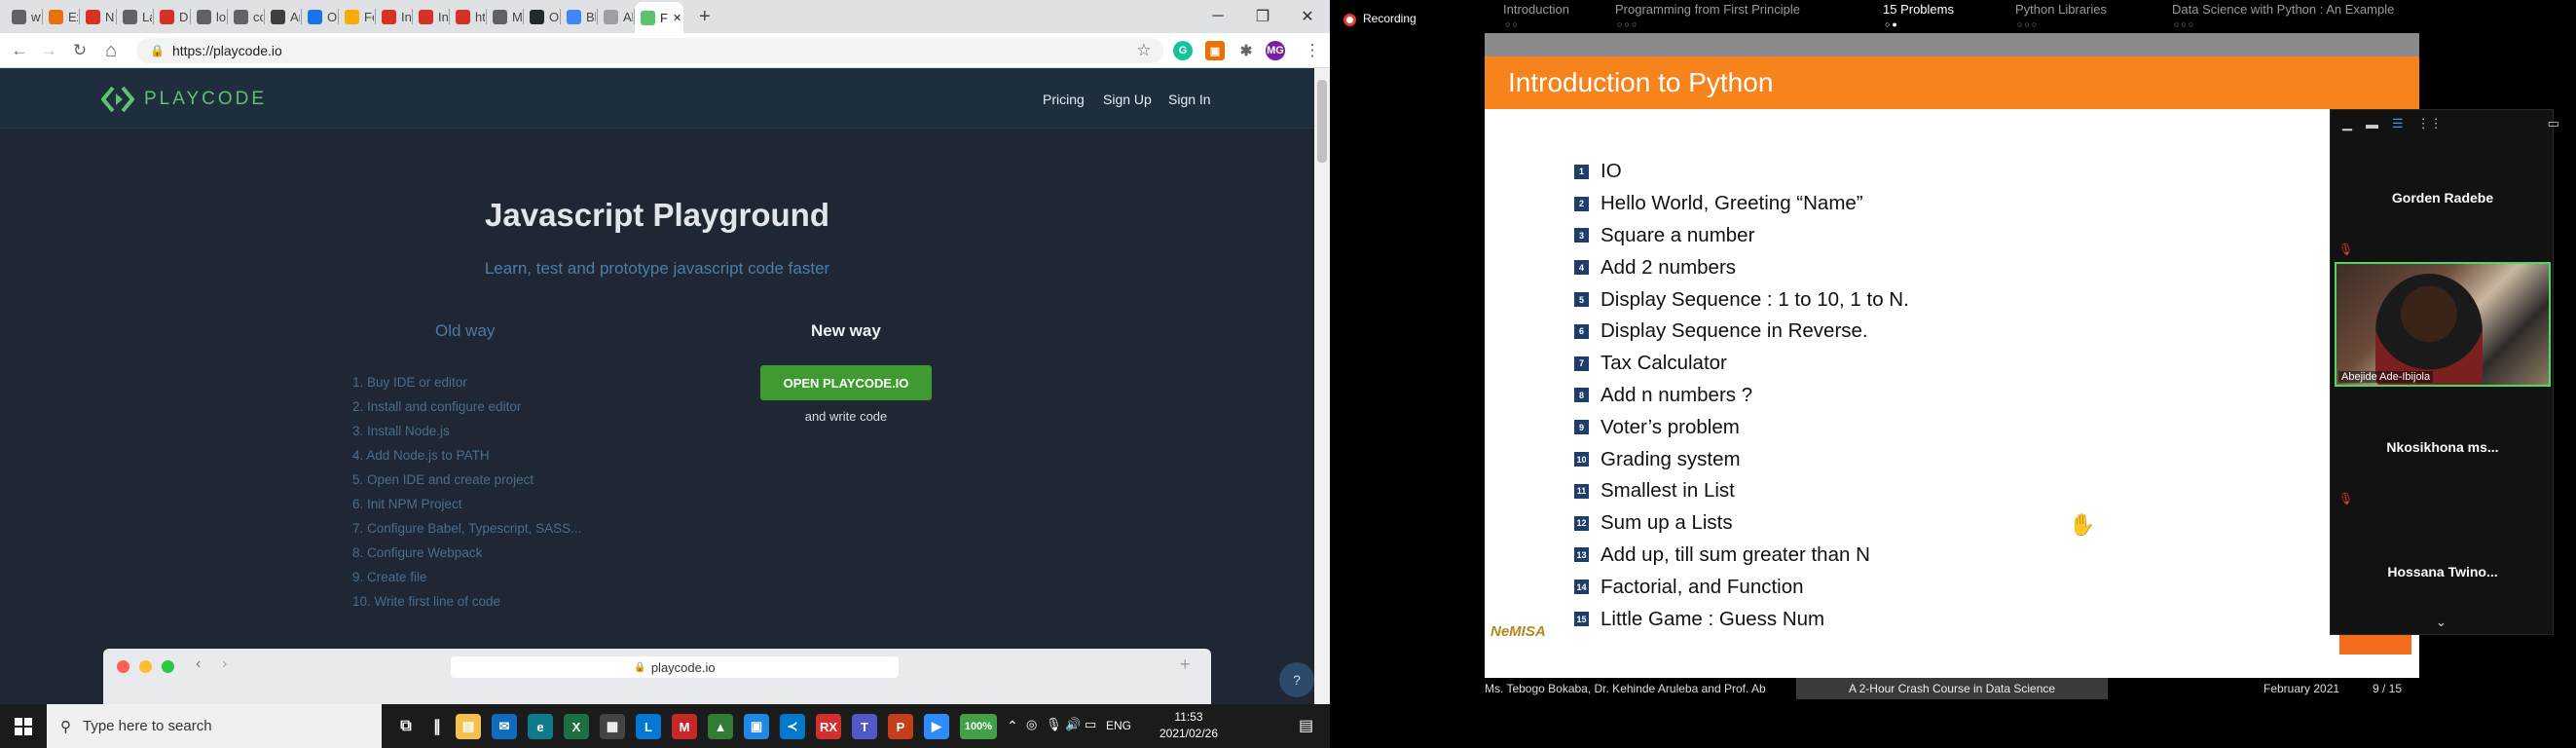 This screenshot has height=748, width=2576. I want to click on section-link: Introduction, so click(1536, 10).